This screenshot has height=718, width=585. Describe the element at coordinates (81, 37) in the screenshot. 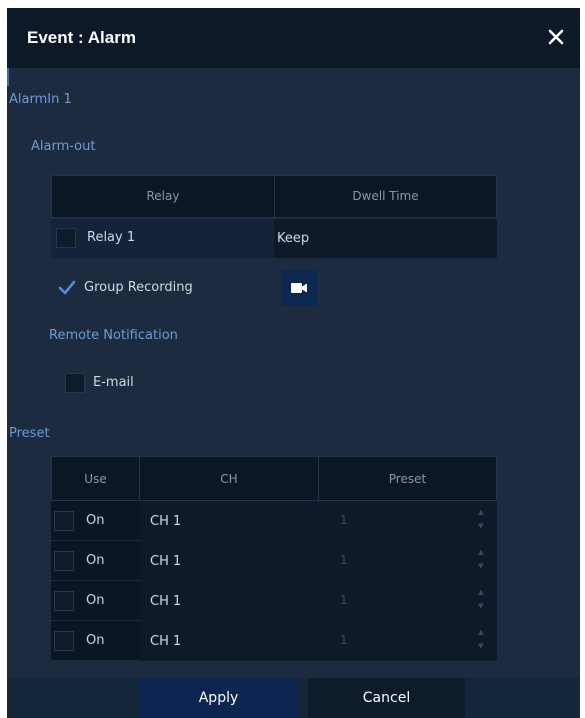

I see `dialog-title: Event : Alarm` at that location.